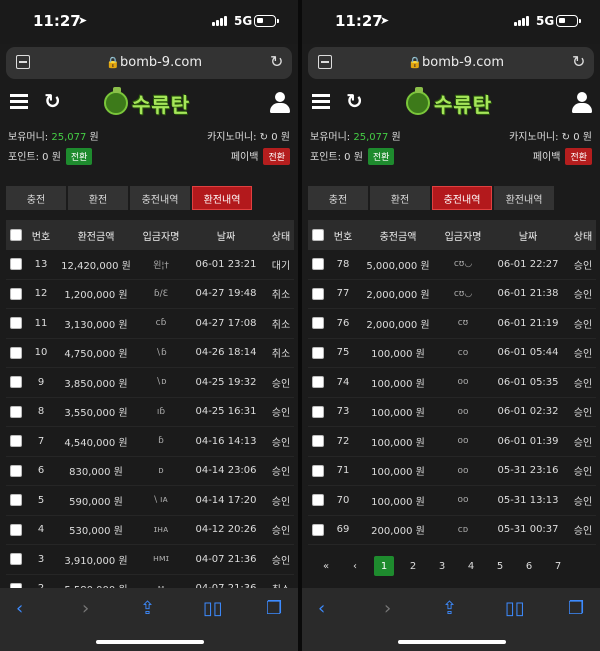 The image size is (600, 651). I want to click on page-link: ‹, so click(355, 566).